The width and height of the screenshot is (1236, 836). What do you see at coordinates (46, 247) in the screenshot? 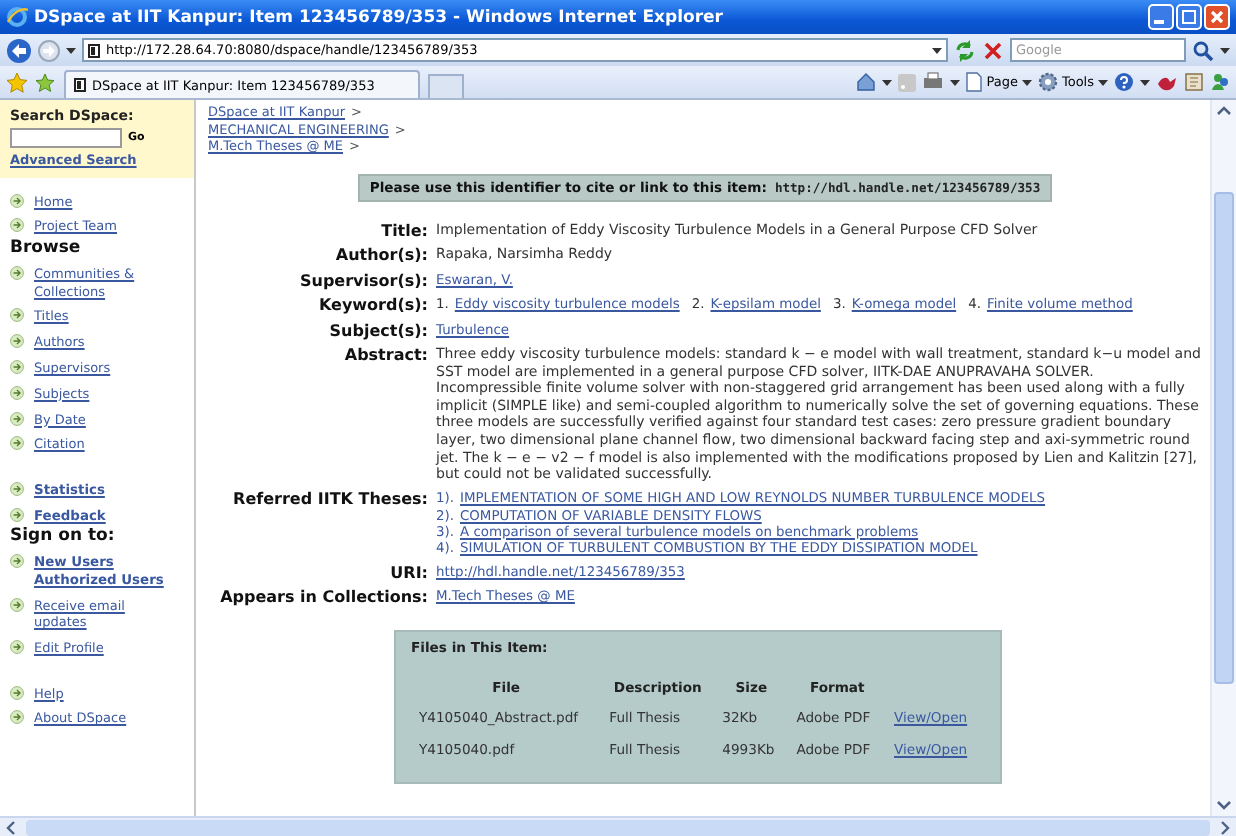
I see `section-heading: Browse` at bounding box center [46, 247].